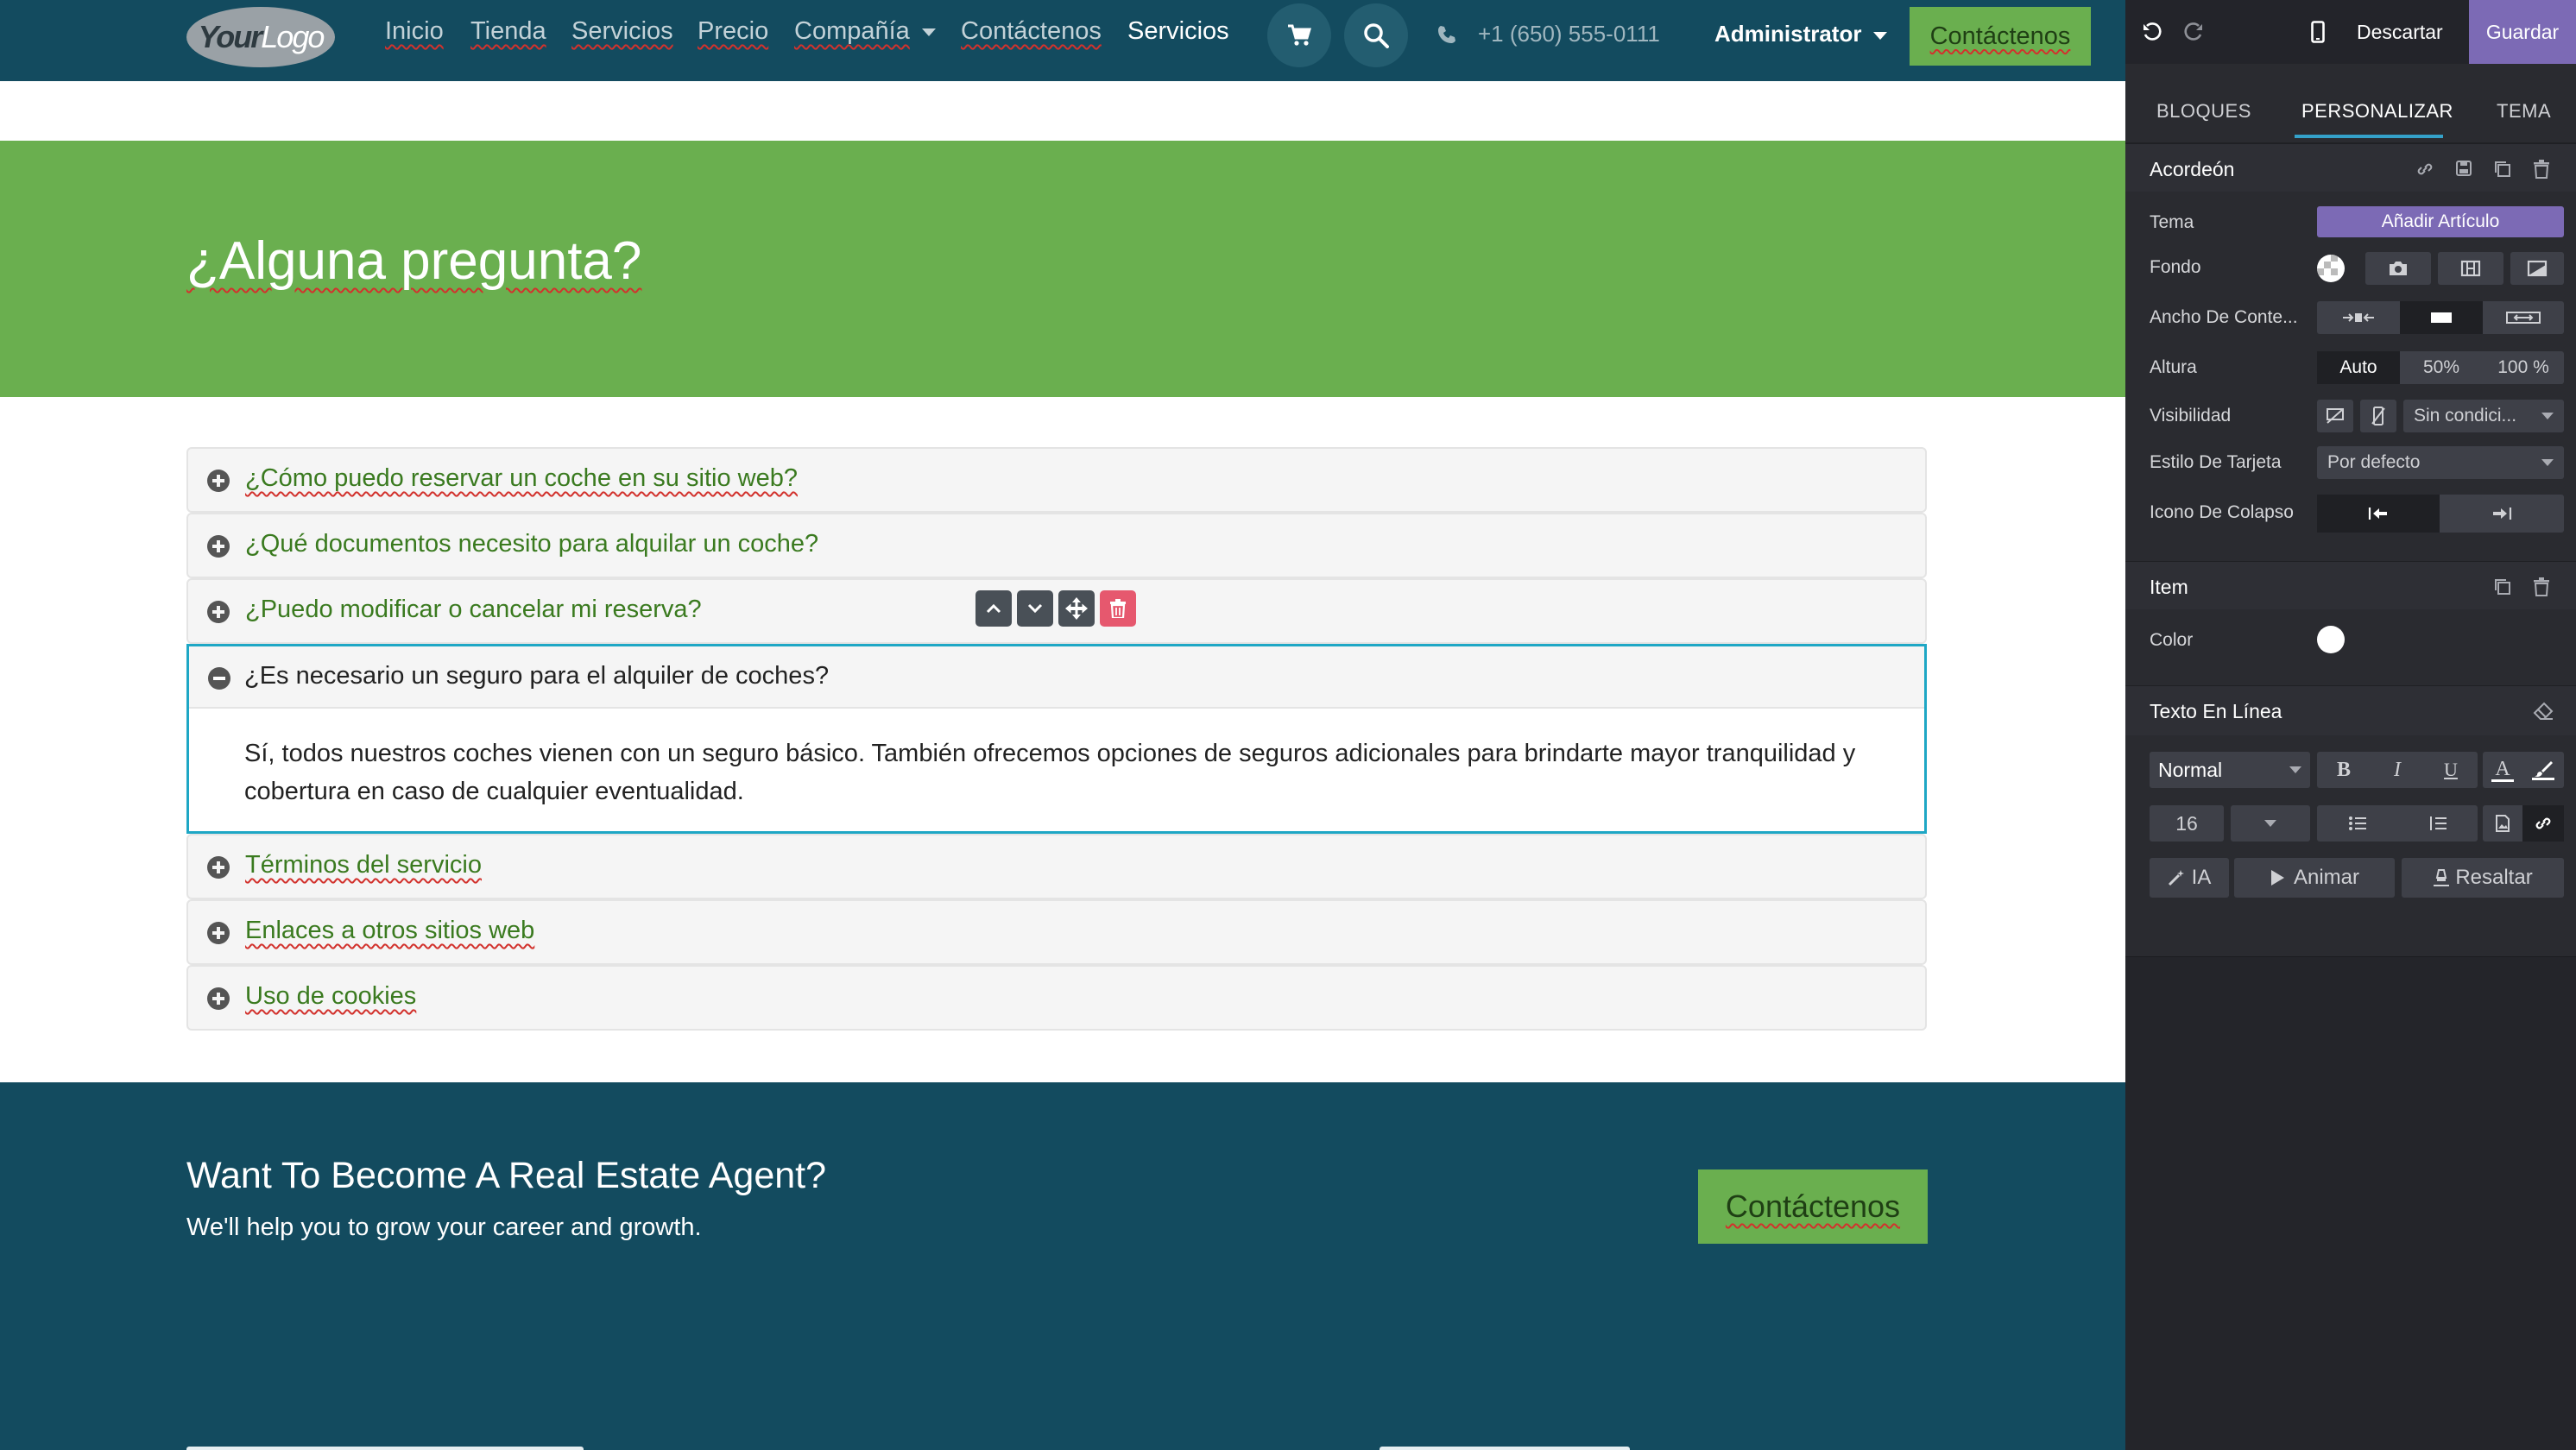  Describe the element at coordinates (2189, 878) in the screenshot. I see `ai-button: IA` at that location.